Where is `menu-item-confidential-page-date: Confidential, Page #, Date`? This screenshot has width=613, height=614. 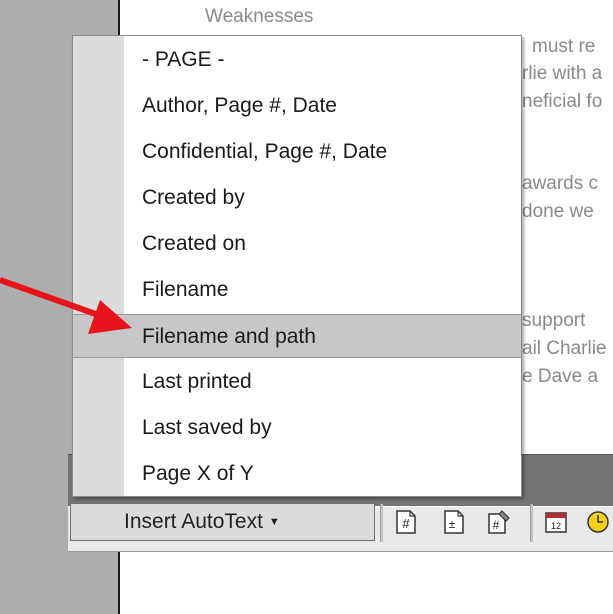
menu-item-confidential-page-date: Confidential, Page #, Date is located at coordinates (297, 152).